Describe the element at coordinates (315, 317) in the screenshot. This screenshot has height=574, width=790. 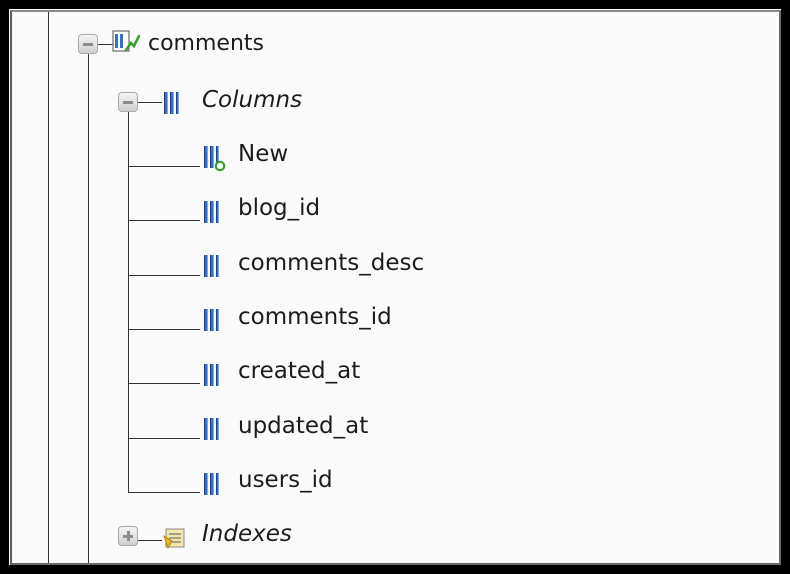
I see `column-comments-id-label: comments_id` at that location.